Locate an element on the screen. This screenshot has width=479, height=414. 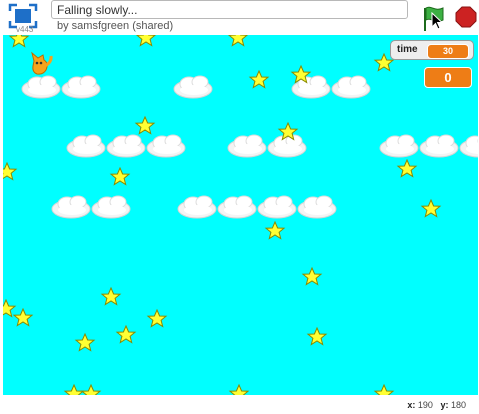
version-label: v443 is located at coordinates (25, 29).